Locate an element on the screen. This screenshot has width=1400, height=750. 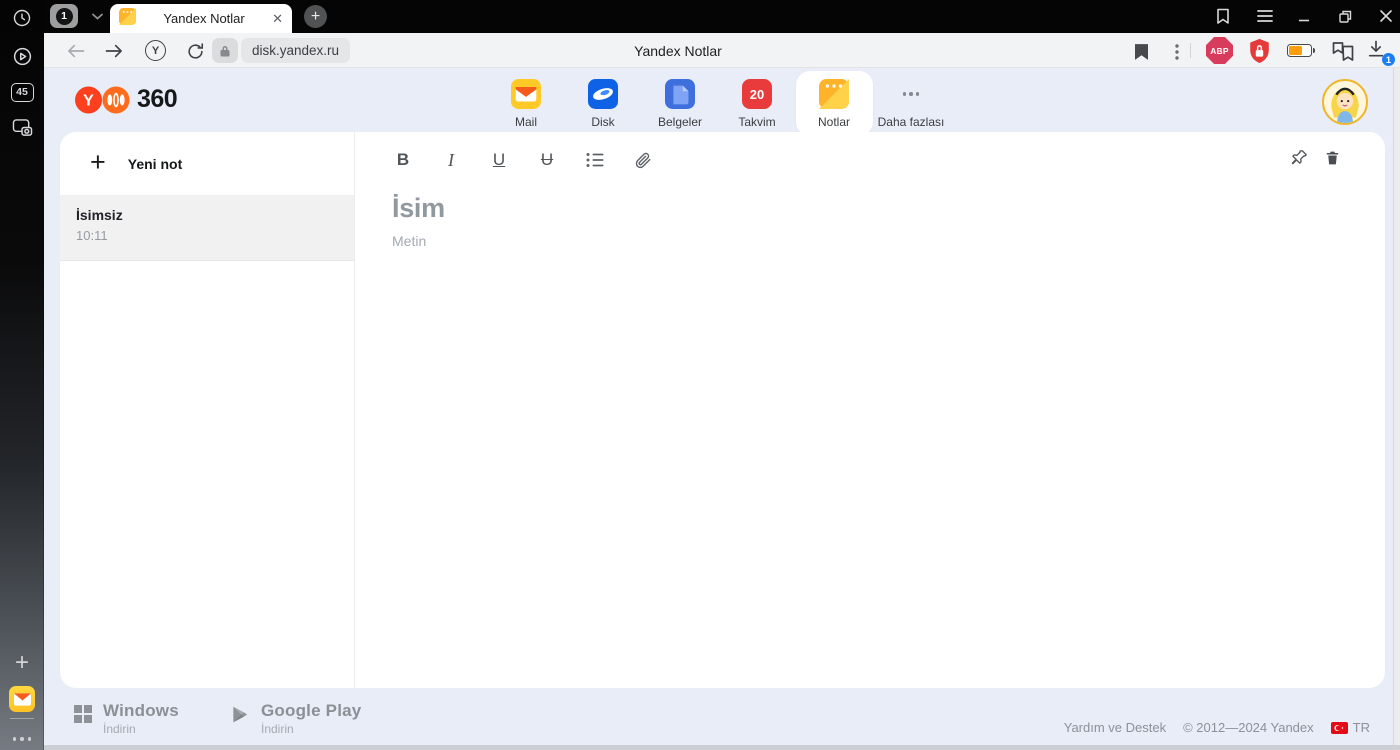
history-icon is located at coordinates (22, 18).